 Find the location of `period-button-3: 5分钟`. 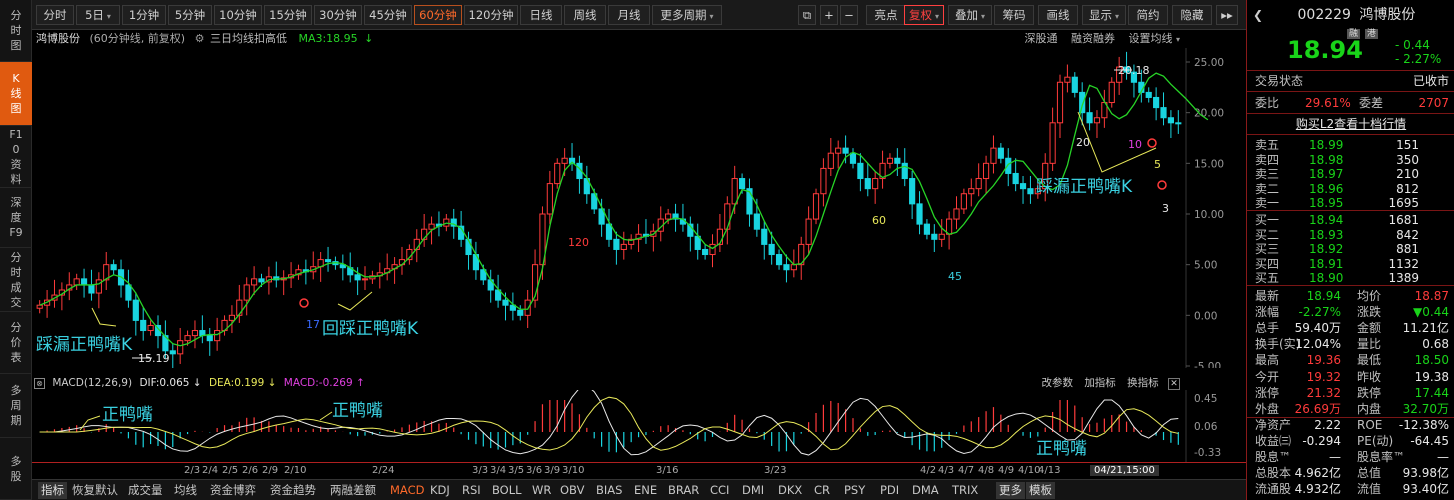

period-button-3: 5分钟 is located at coordinates (190, 15).